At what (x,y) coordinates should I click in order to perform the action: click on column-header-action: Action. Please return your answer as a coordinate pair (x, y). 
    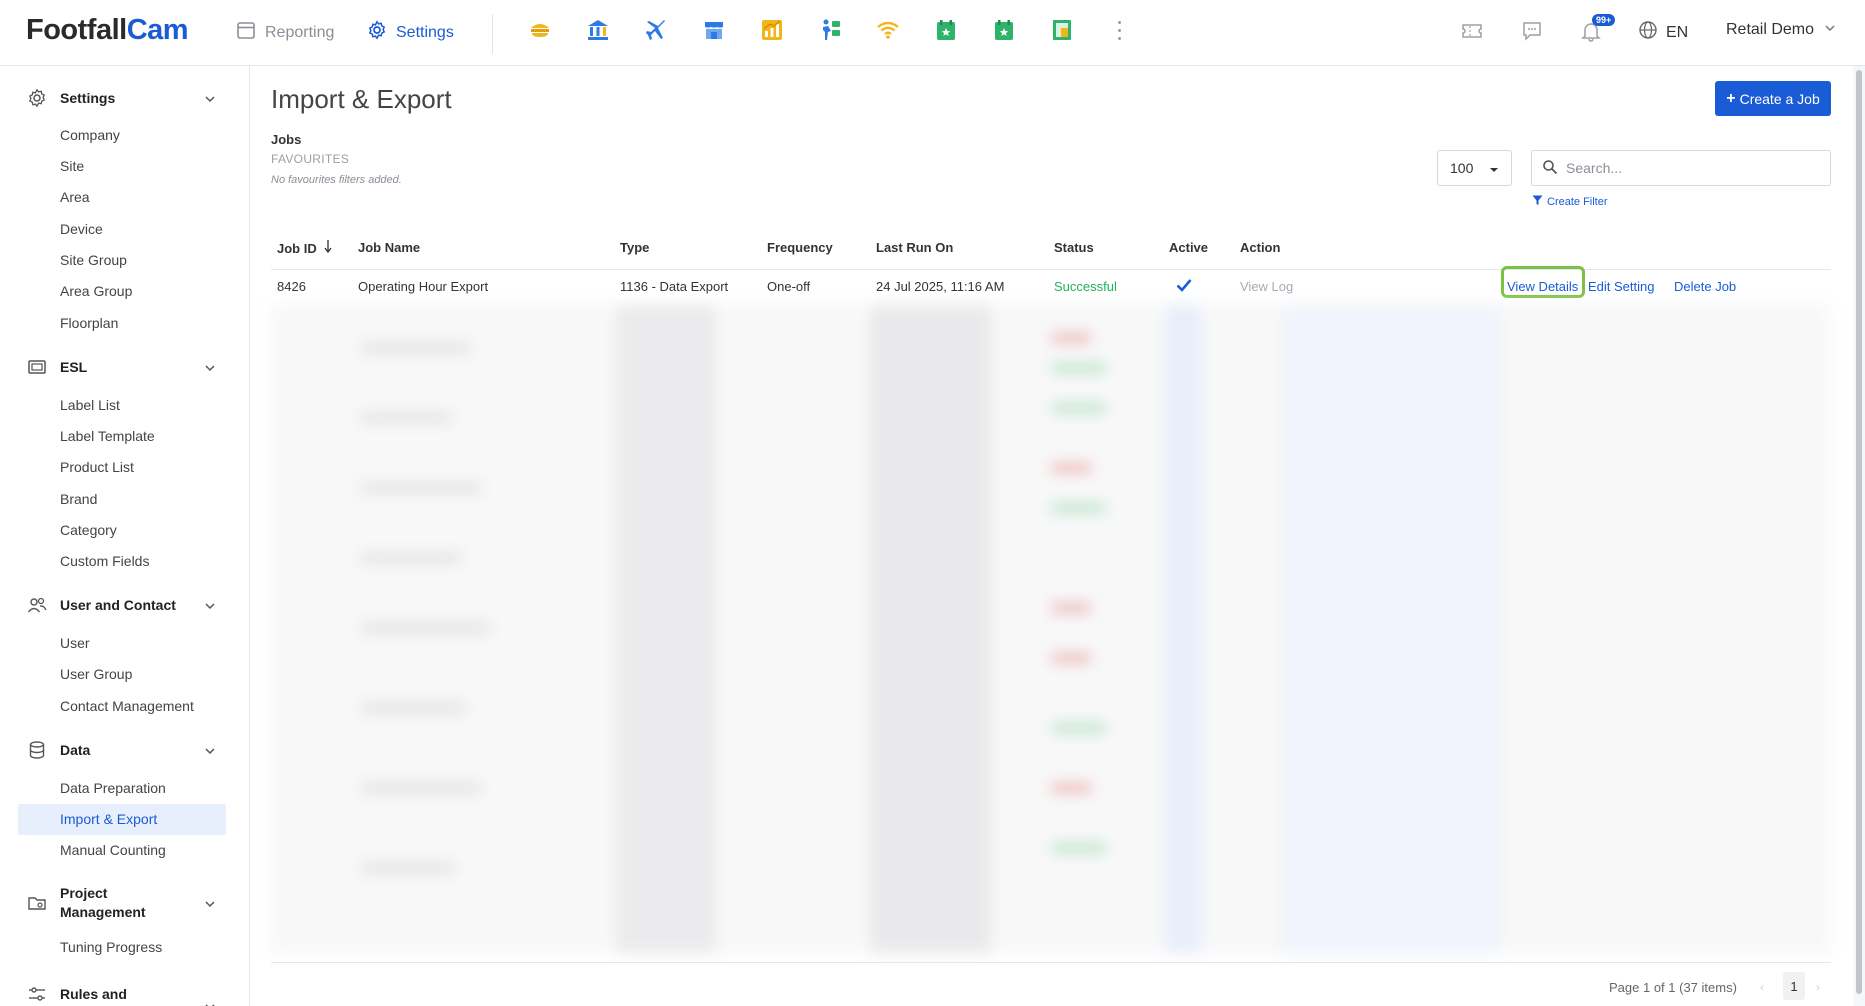
    Looking at the image, I should click on (1260, 247).